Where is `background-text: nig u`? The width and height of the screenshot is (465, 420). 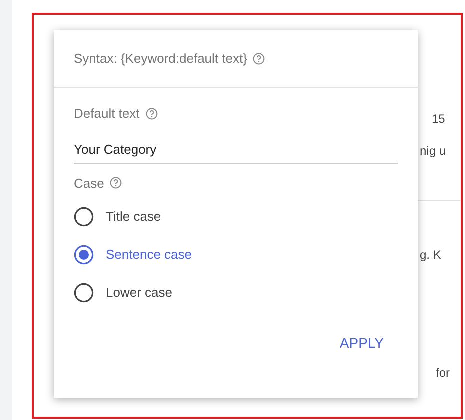 background-text: nig u is located at coordinates (433, 151).